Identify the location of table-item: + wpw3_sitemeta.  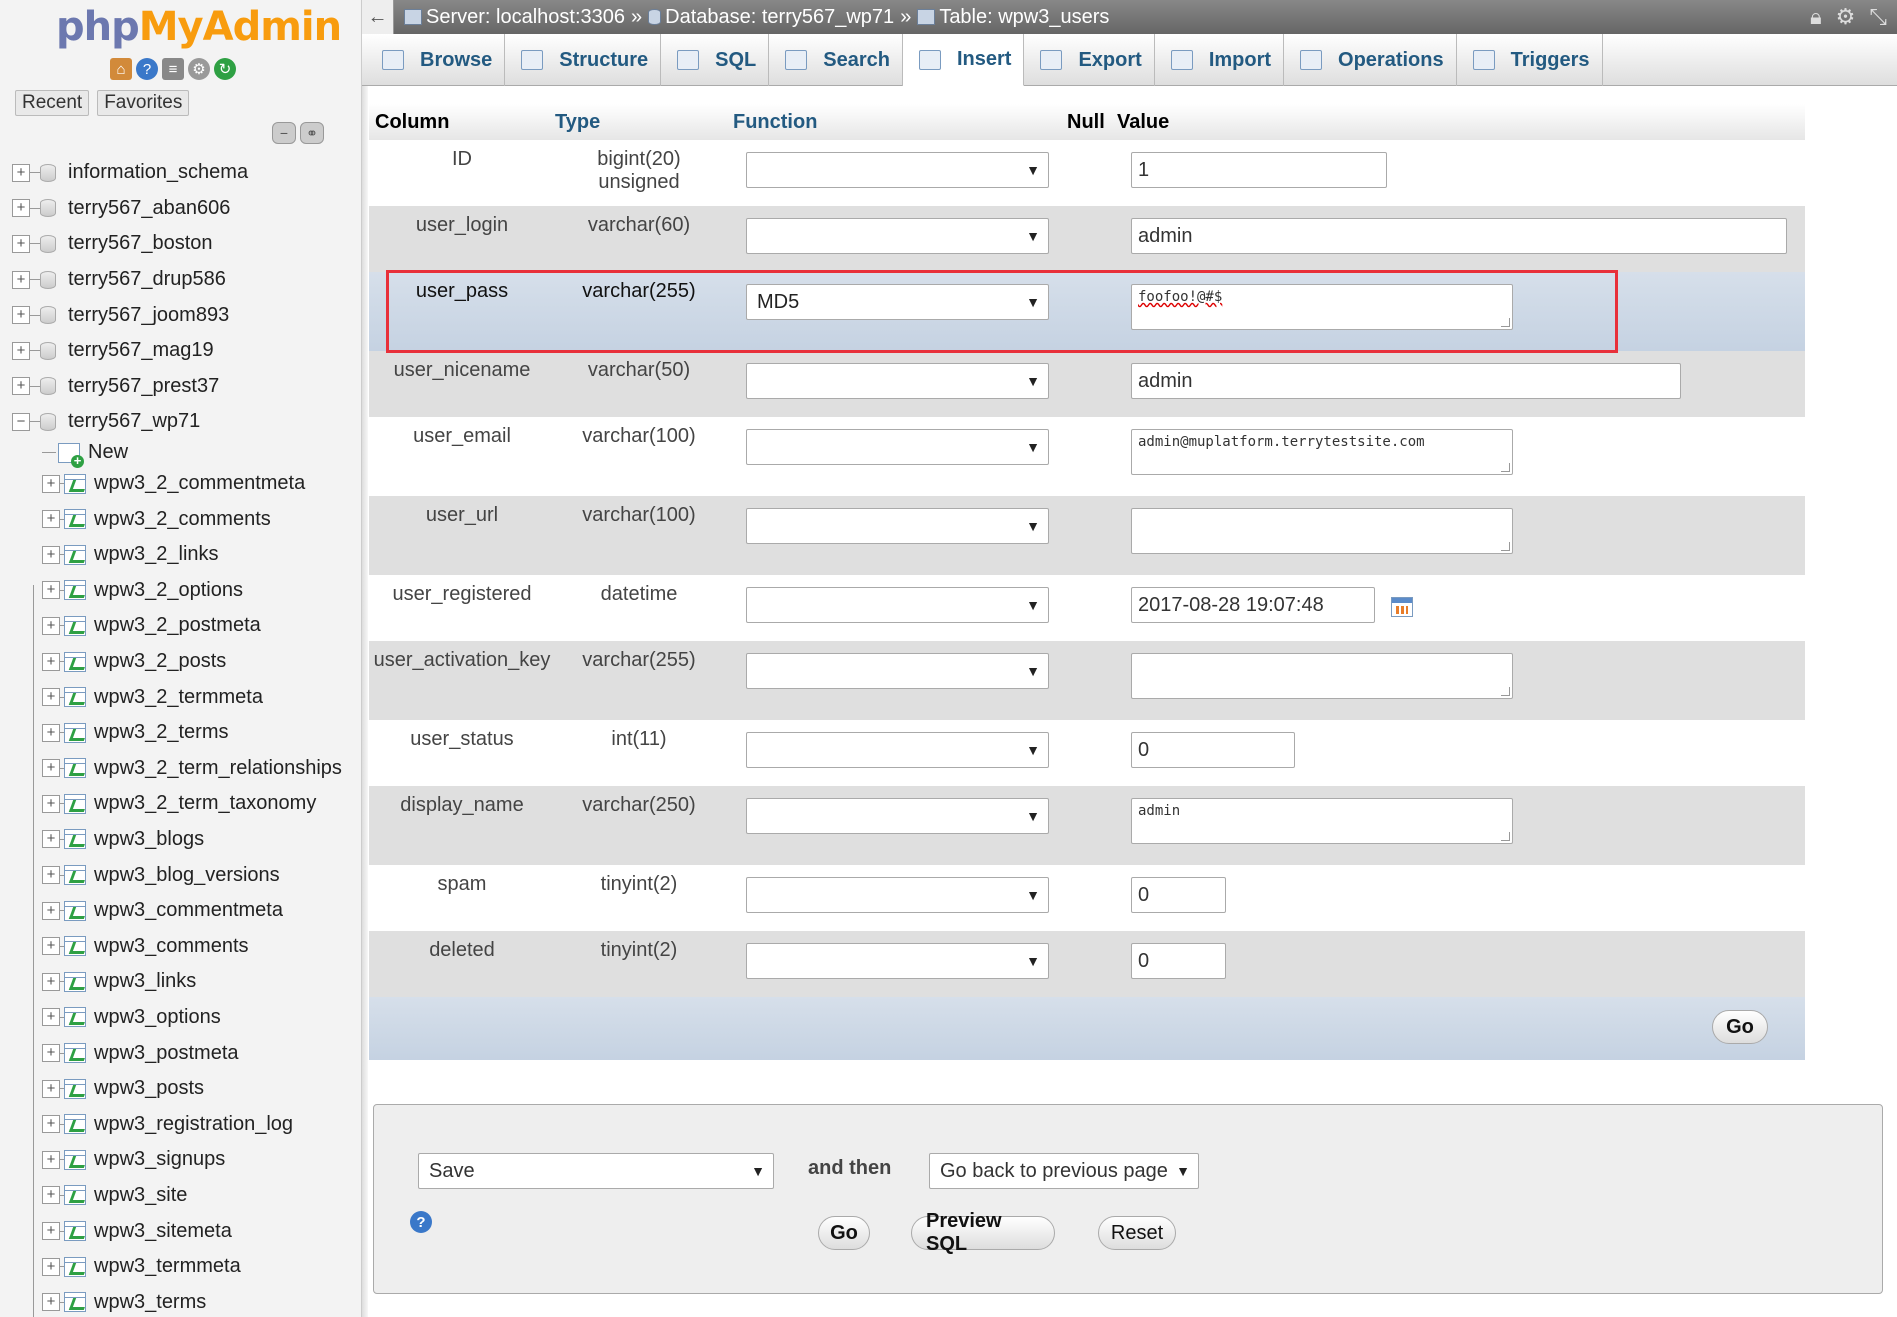
(184, 1231).